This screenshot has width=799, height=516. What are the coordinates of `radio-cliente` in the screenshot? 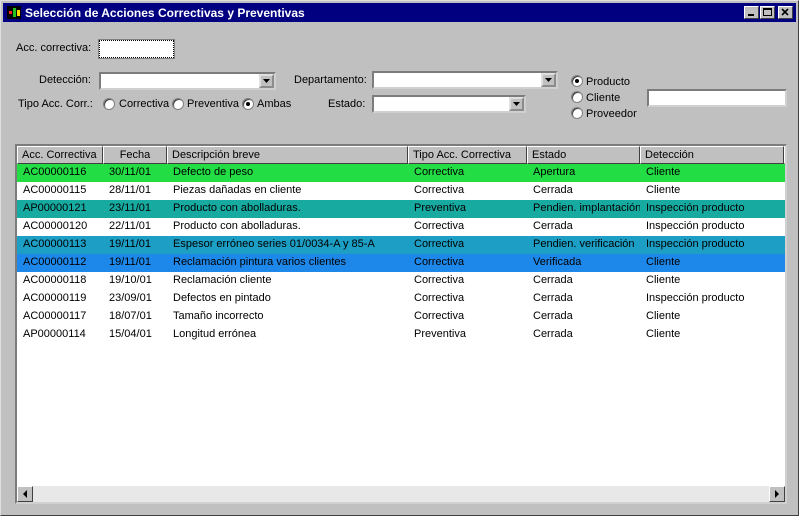 It's located at (577, 97).